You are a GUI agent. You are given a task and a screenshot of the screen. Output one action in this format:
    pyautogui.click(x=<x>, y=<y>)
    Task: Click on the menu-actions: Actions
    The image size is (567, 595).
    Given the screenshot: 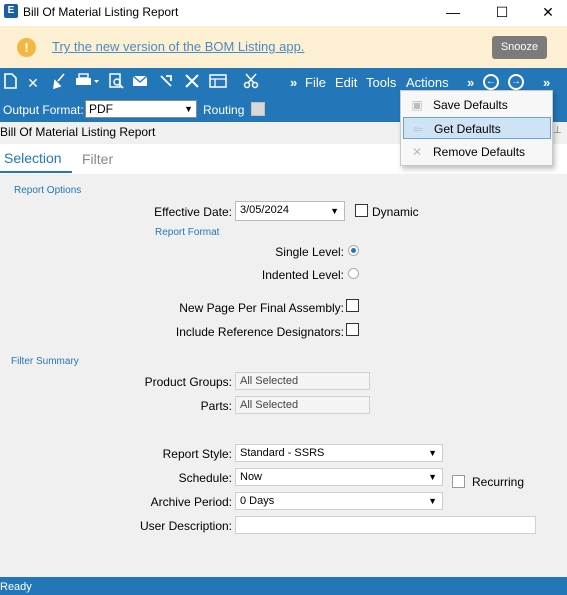 What is the action you would take?
    pyautogui.click(x=427, y=82)
    